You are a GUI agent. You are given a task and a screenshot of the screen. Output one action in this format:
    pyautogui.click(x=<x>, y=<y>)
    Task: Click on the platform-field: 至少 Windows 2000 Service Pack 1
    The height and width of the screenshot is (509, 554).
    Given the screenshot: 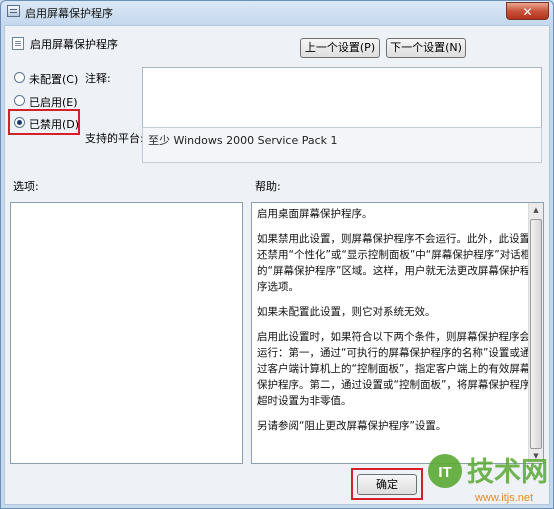 What is the action you would take?
    pyautogui.click(x=342, y=145)
    